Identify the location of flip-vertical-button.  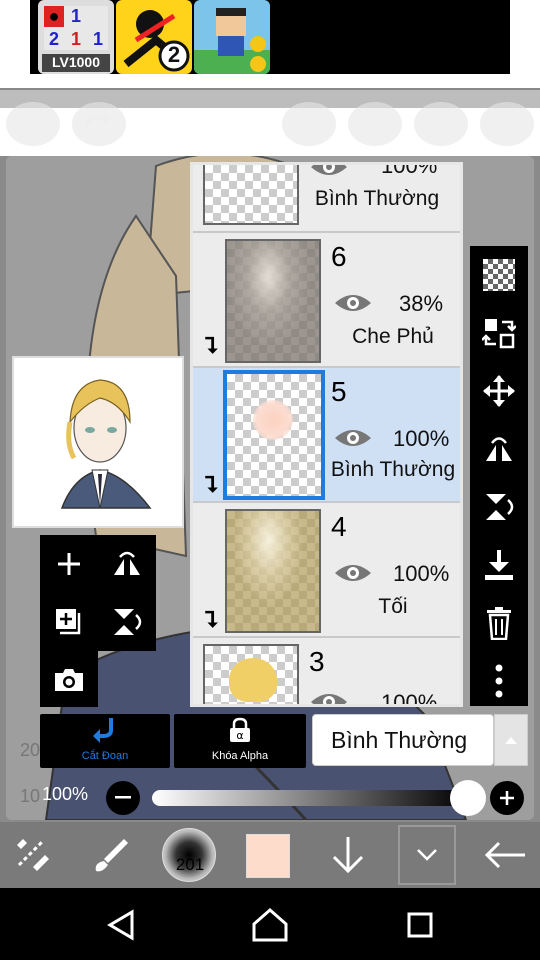
(127, 622).